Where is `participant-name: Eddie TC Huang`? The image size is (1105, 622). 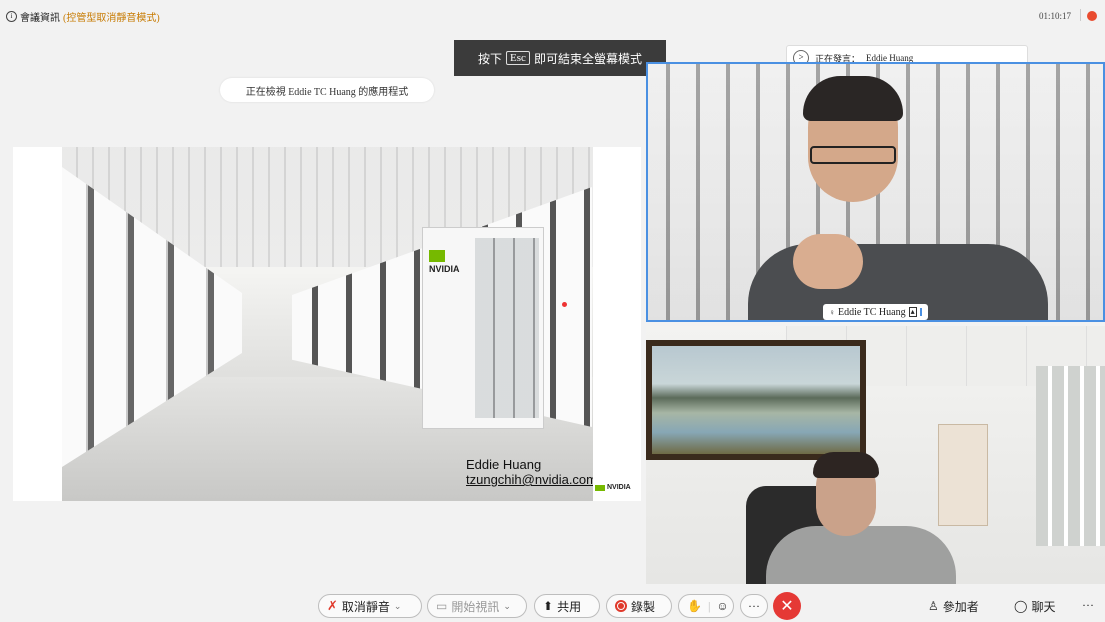 participant-name: Eddie TC Huang is located at coordinates (872, 312).